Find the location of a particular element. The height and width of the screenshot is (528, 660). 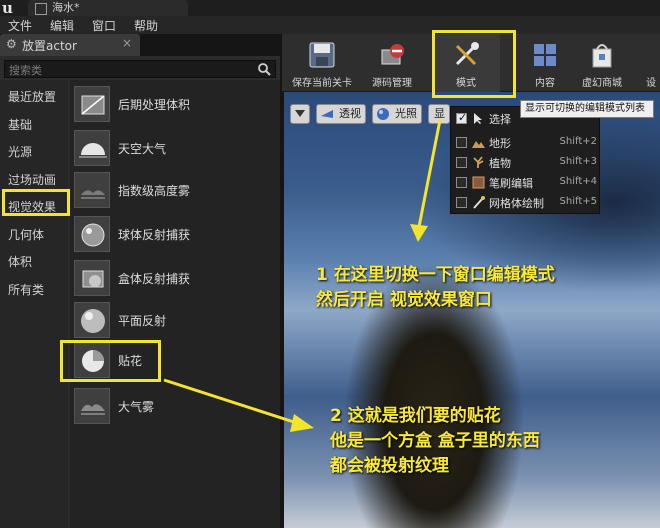

annotation-line: 然后开启 视觉效果窗口 is located at coordinates (404, 300).